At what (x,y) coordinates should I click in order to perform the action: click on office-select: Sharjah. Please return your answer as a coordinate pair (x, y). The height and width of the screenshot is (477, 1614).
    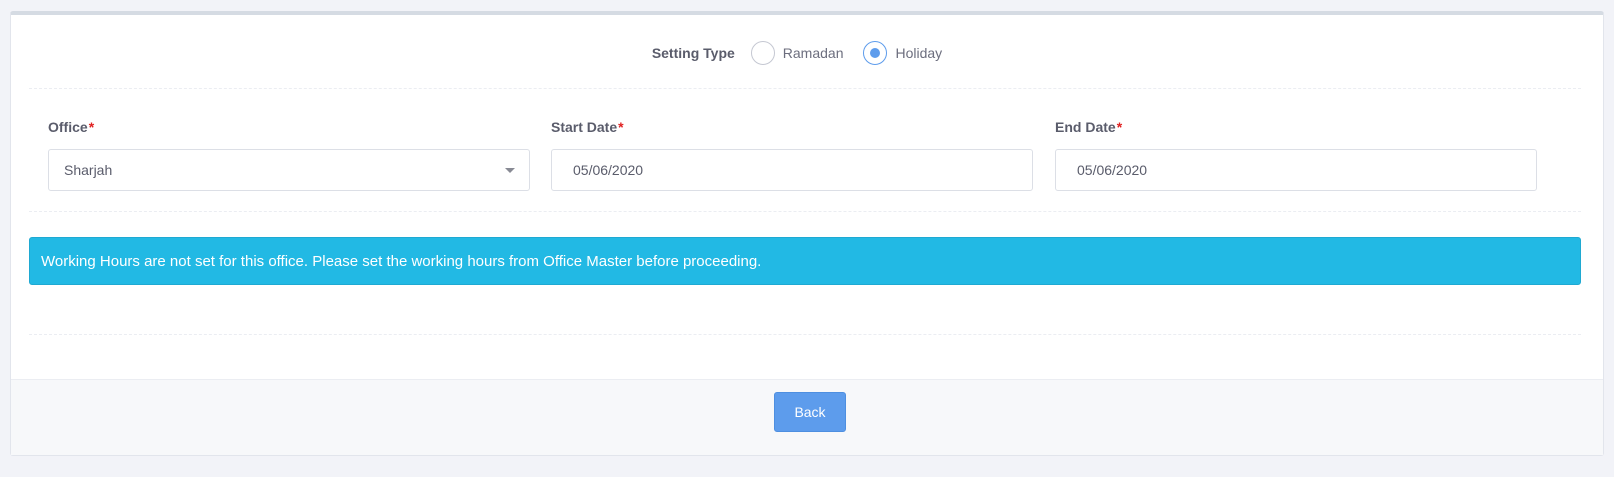
    Looking at the image, I should click on (289, 170).